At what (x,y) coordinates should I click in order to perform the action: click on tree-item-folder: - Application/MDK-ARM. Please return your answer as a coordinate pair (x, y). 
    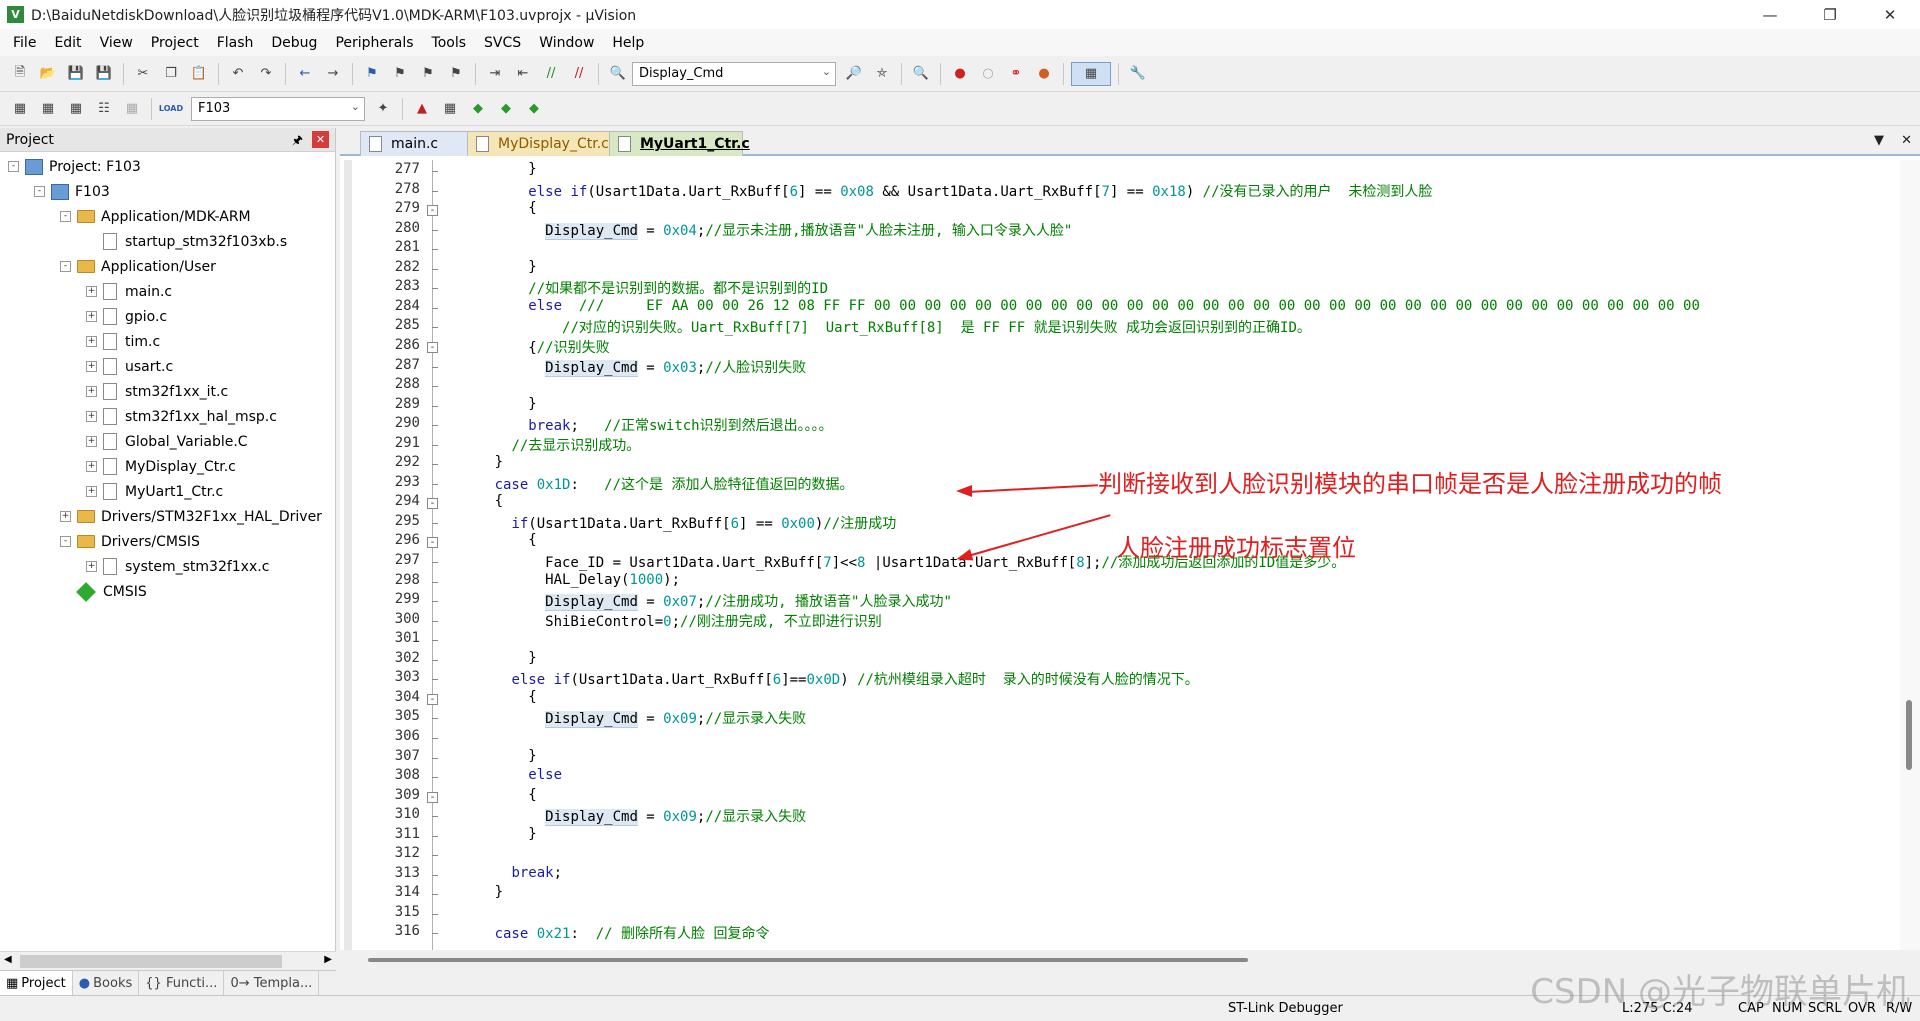
    Looking at the image, I should click on (155, 216).